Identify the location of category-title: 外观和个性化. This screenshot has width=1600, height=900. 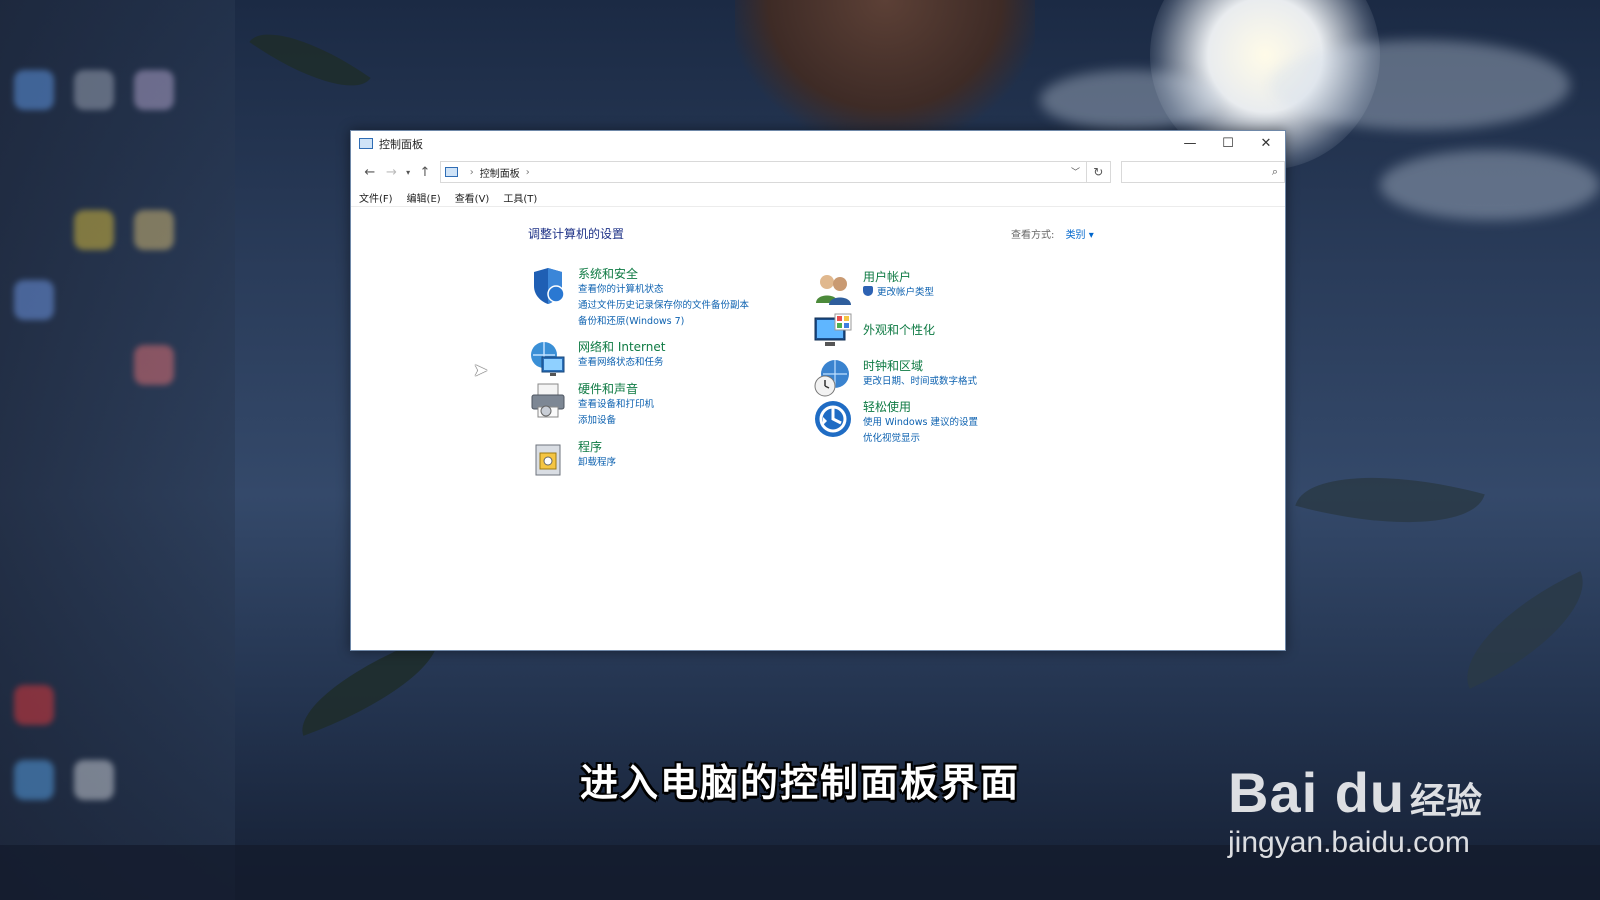
(899, 330).